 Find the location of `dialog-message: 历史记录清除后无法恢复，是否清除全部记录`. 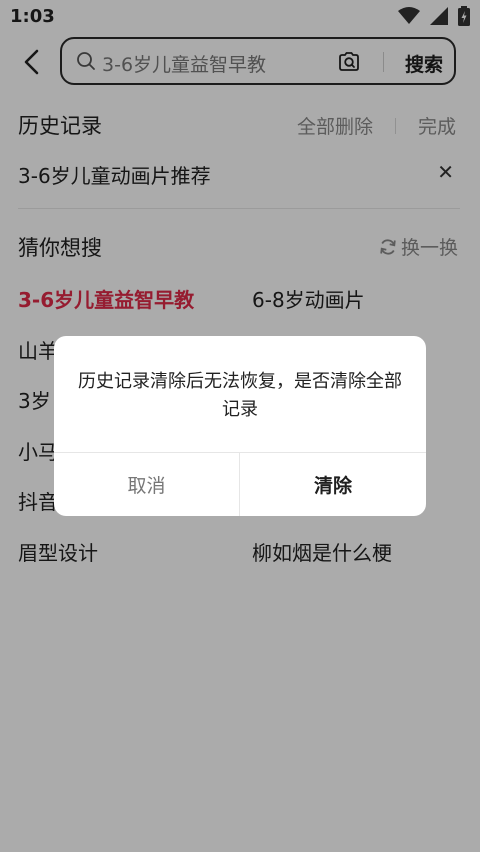

dialog-message: 历史记录清除后无法恢复，是否清除全部记录 is located at coordinates (240, 395).